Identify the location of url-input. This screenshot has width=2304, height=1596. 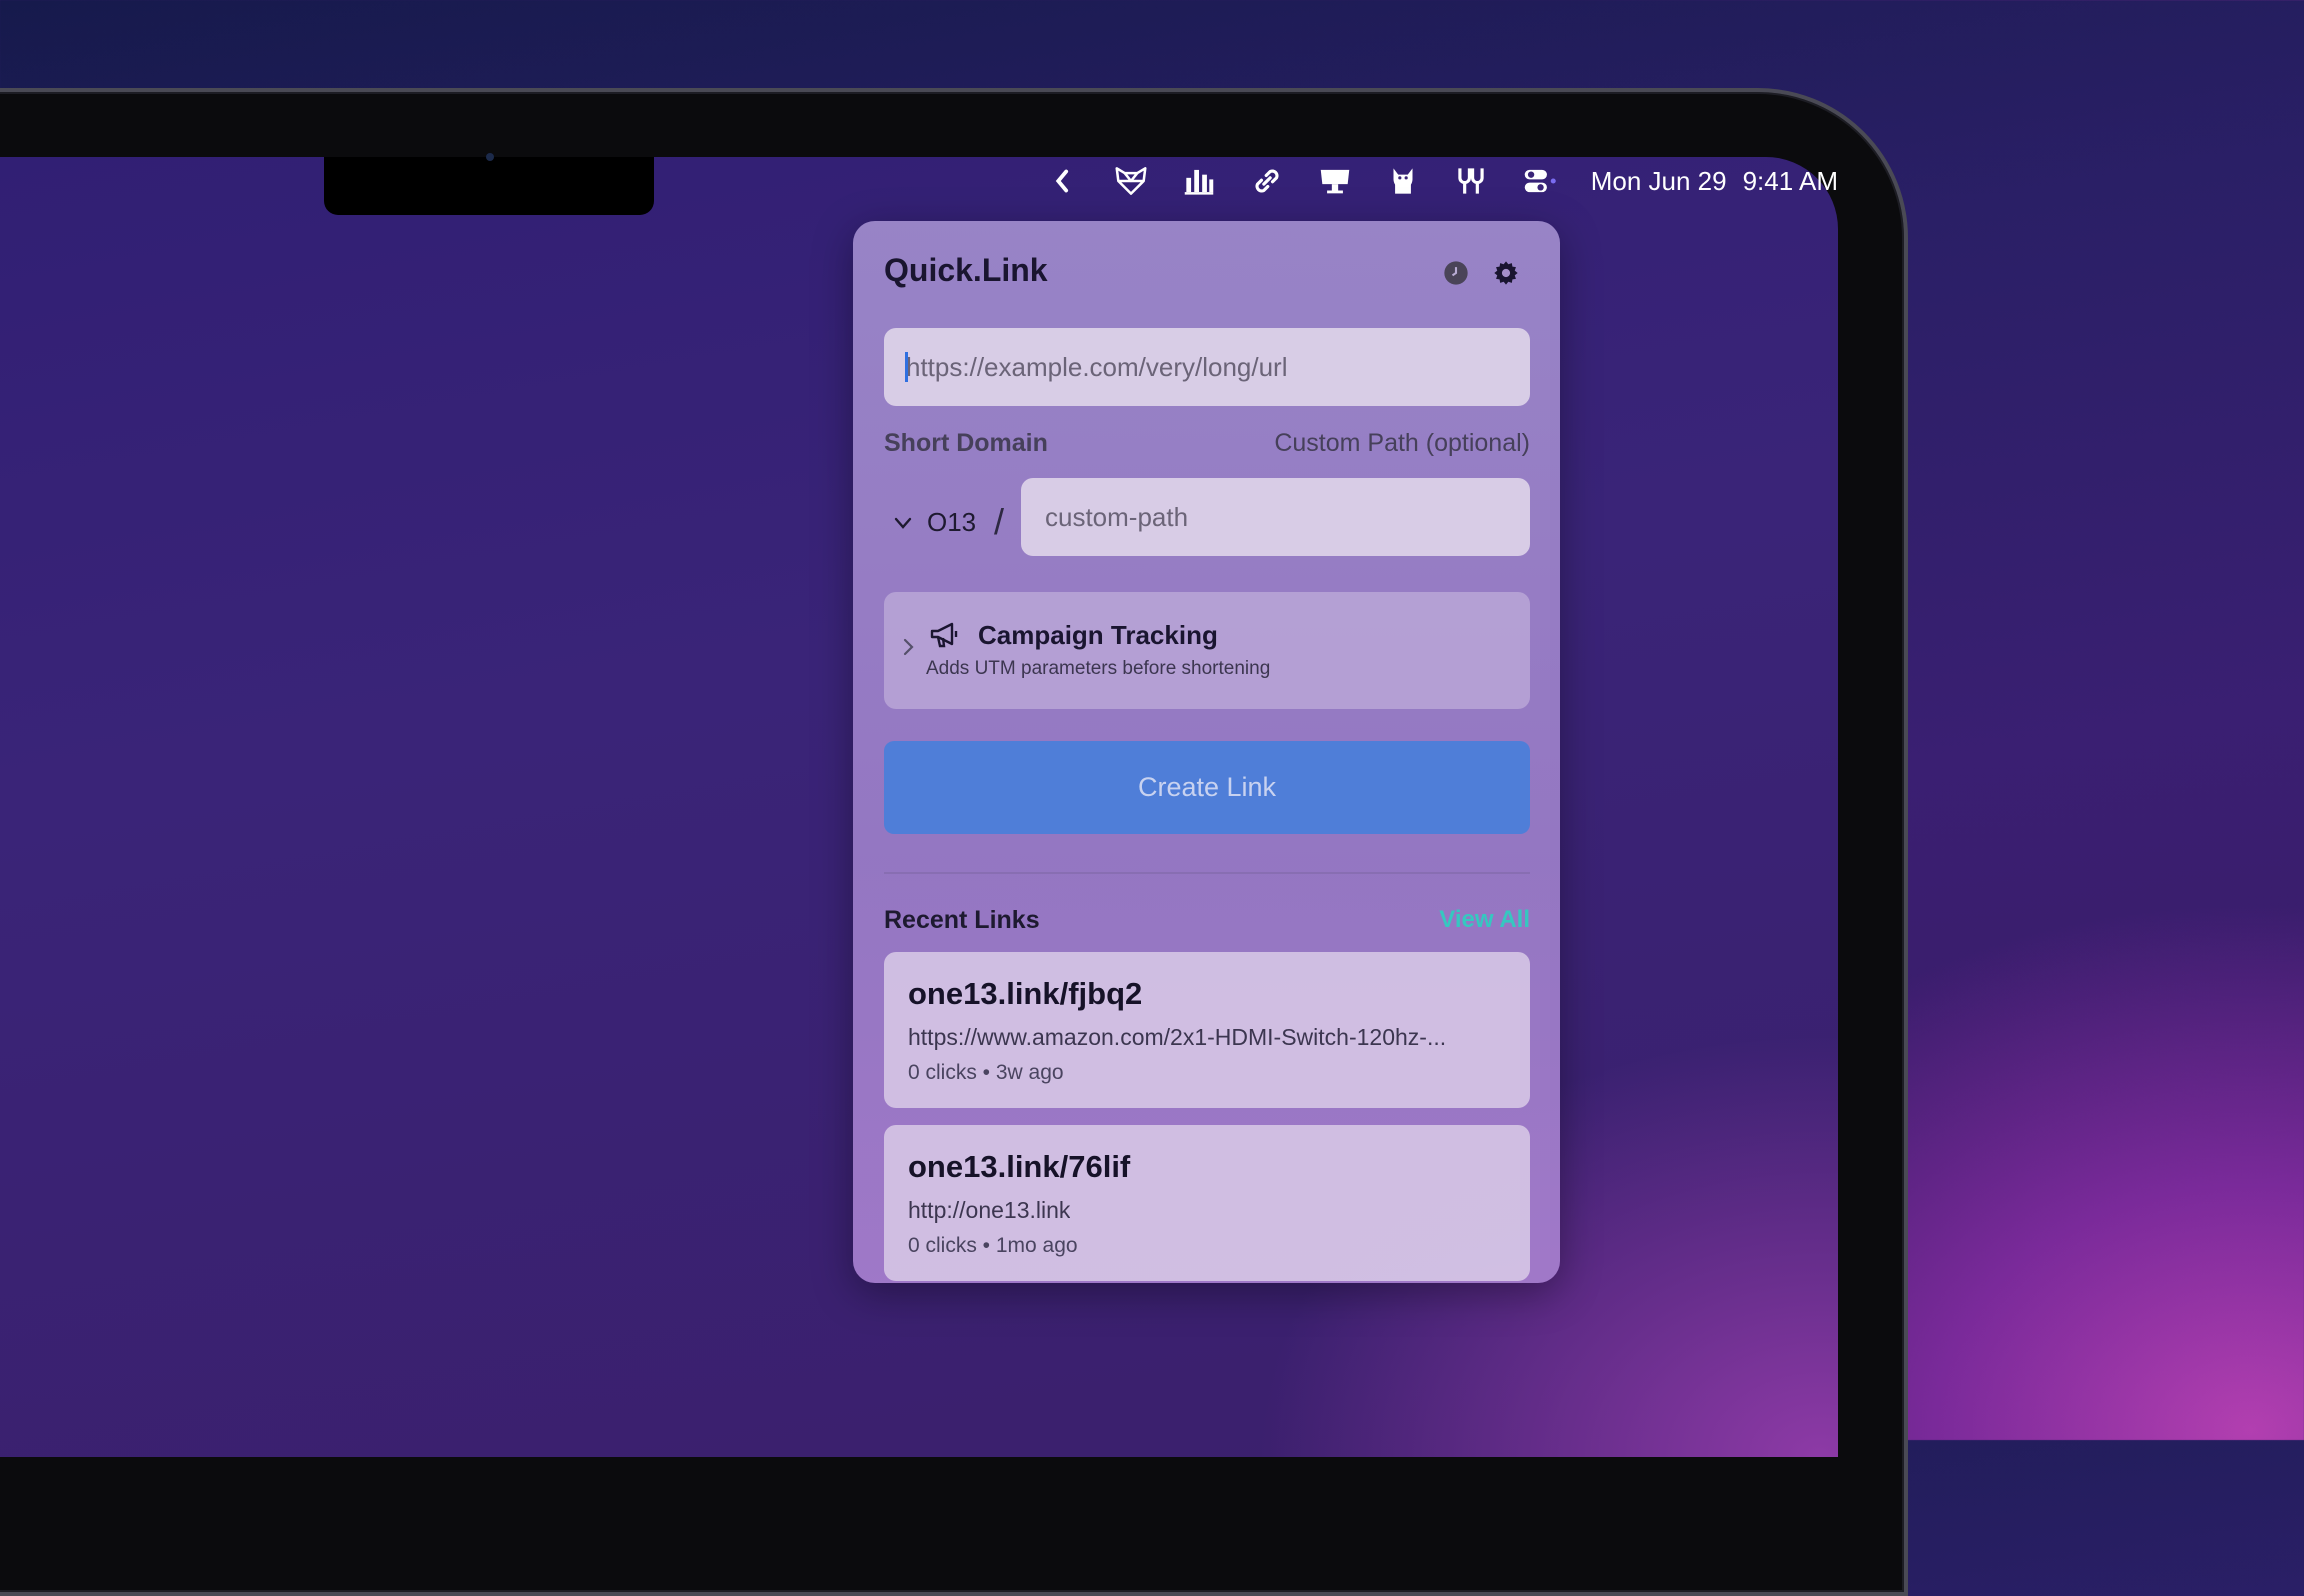
(1207, 367).